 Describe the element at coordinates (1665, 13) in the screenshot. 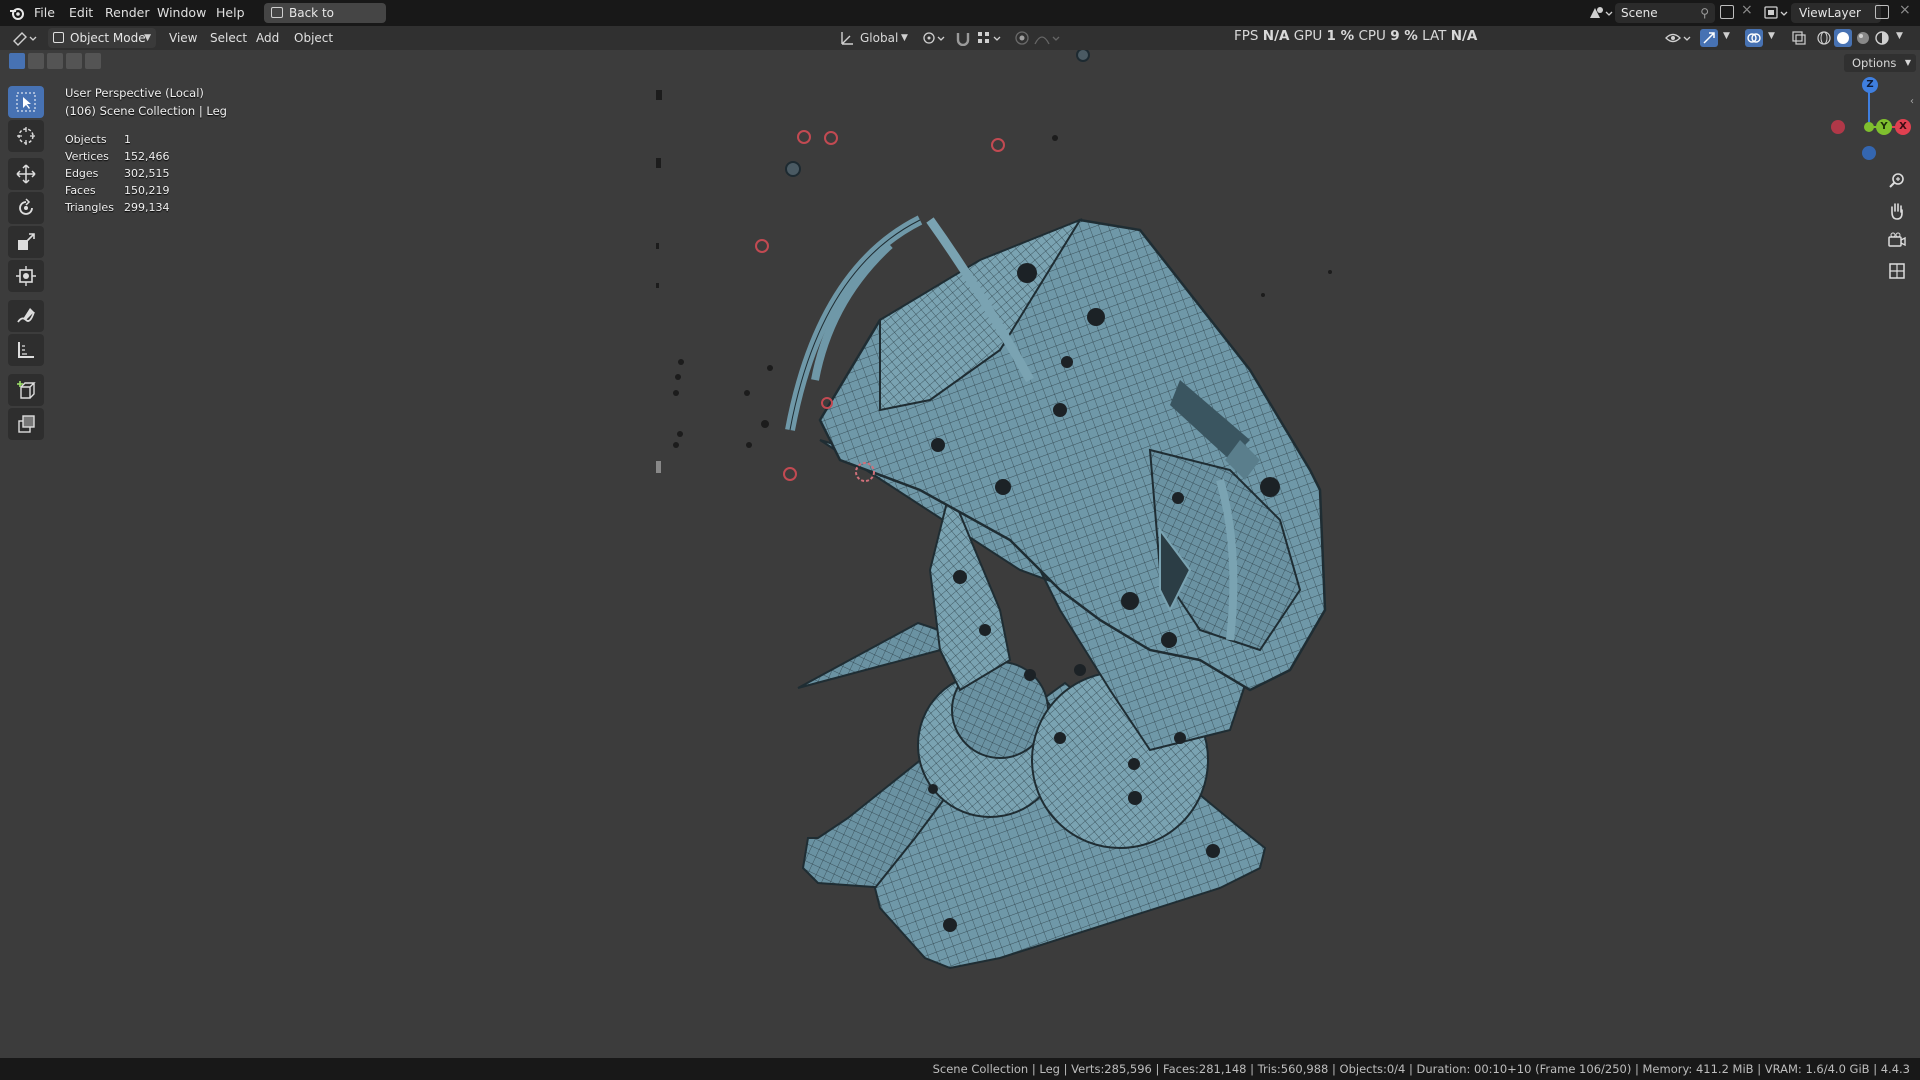

I see `scene-field: Scene ⚲` at that location.